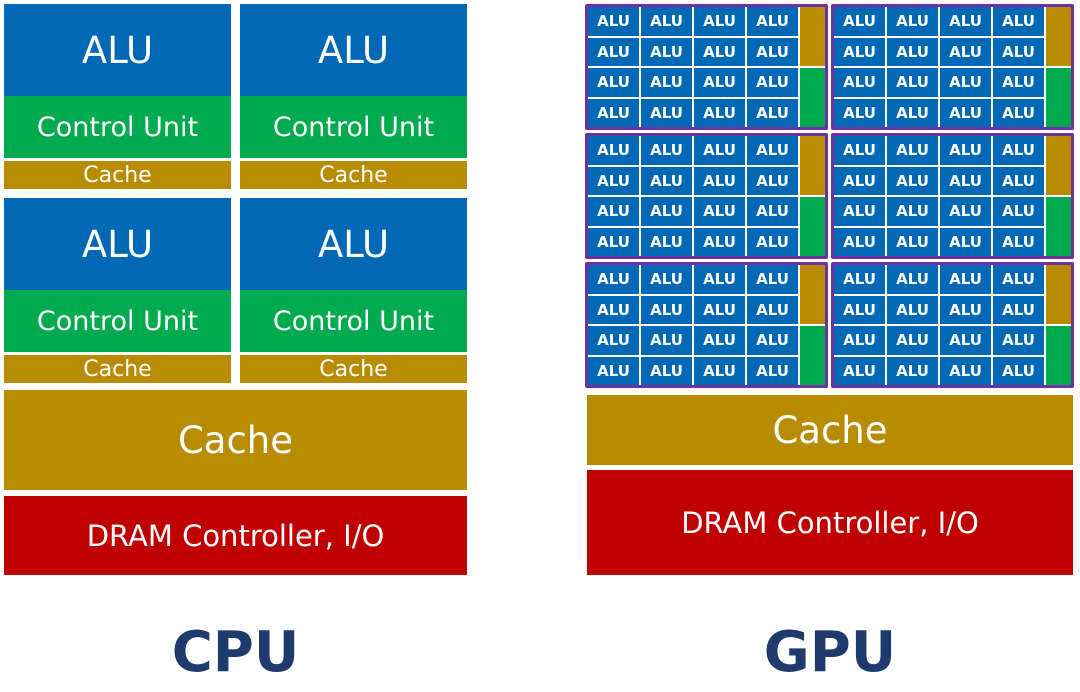  Describe the element at coordinates (830, 522) in the screenshot. I see `gpu-dram-controller: DRAM Controller, I/O` at that location.